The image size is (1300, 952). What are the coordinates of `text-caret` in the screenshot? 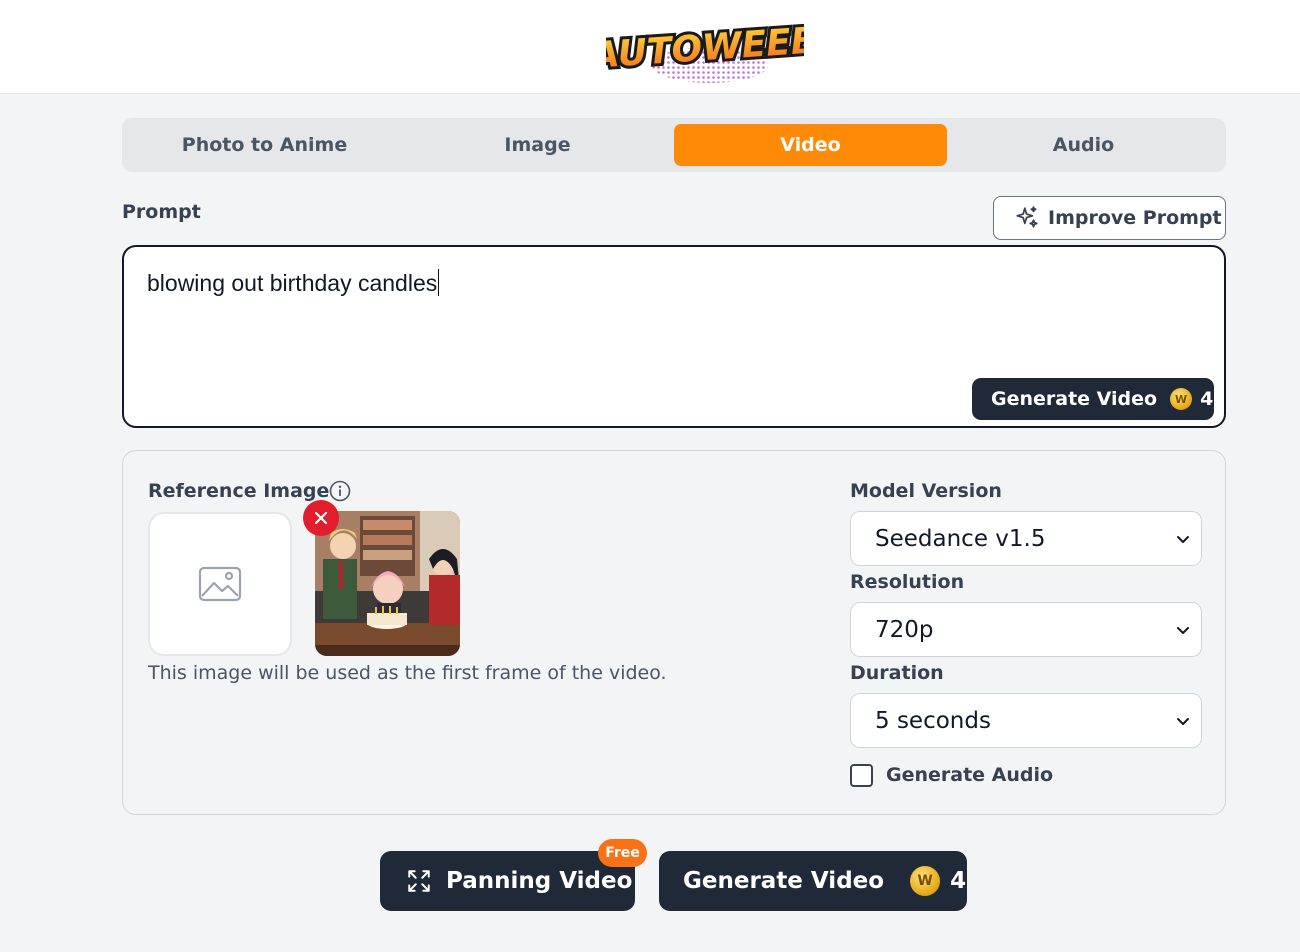 It's located at (439, 282).